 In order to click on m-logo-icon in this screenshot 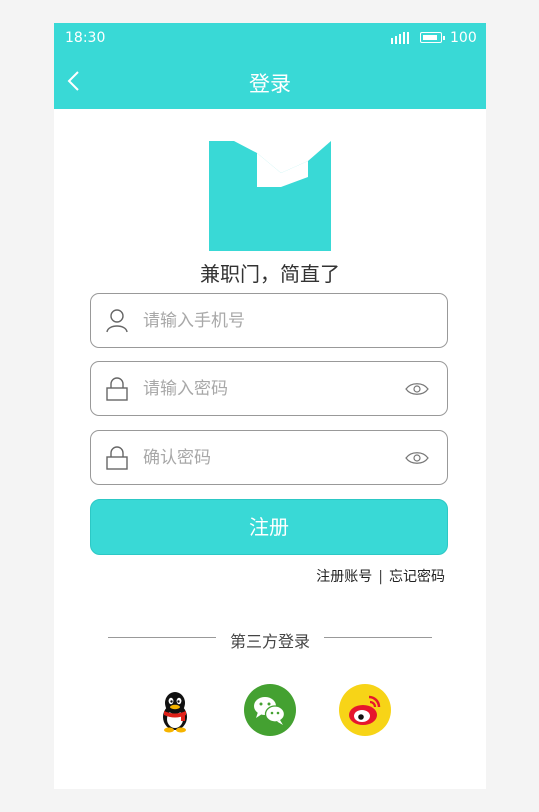, I will do `click(270, 196)`.